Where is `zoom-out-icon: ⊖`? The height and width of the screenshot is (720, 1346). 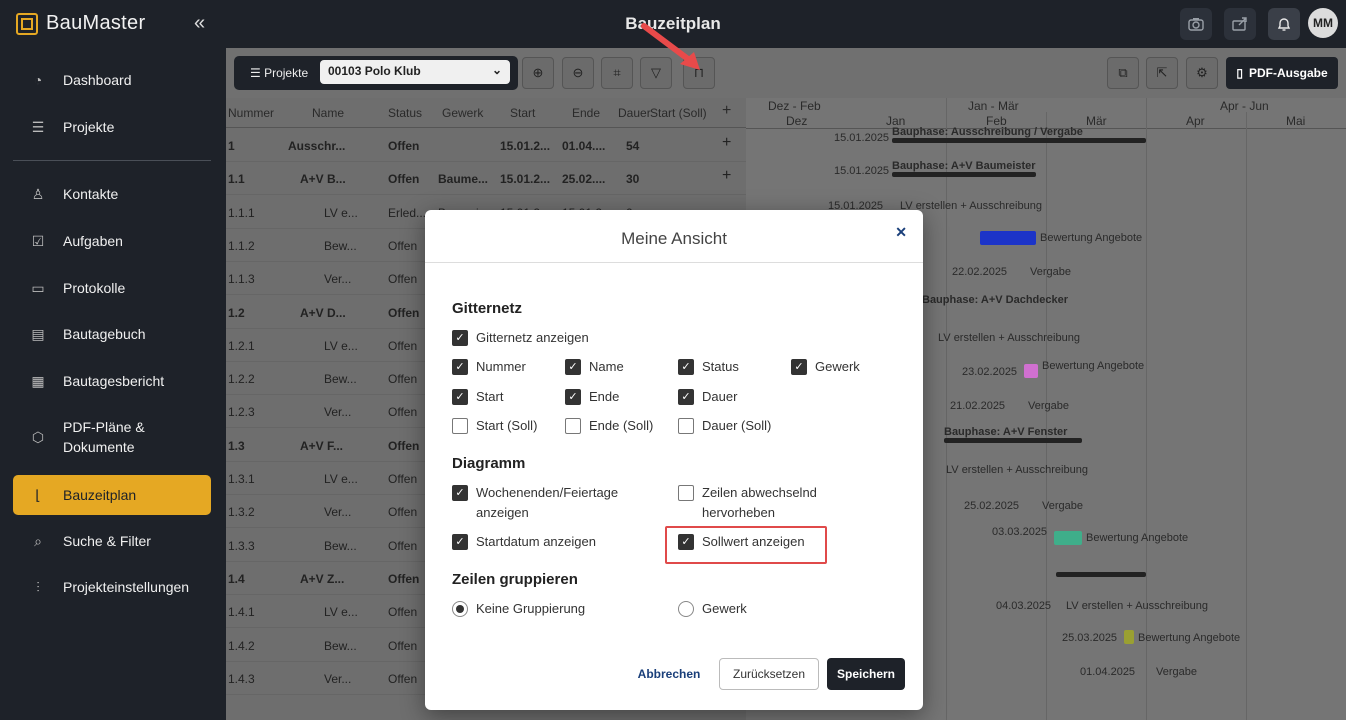 zoom-out-icon: ⊖ is located at coordinates (578, 73).